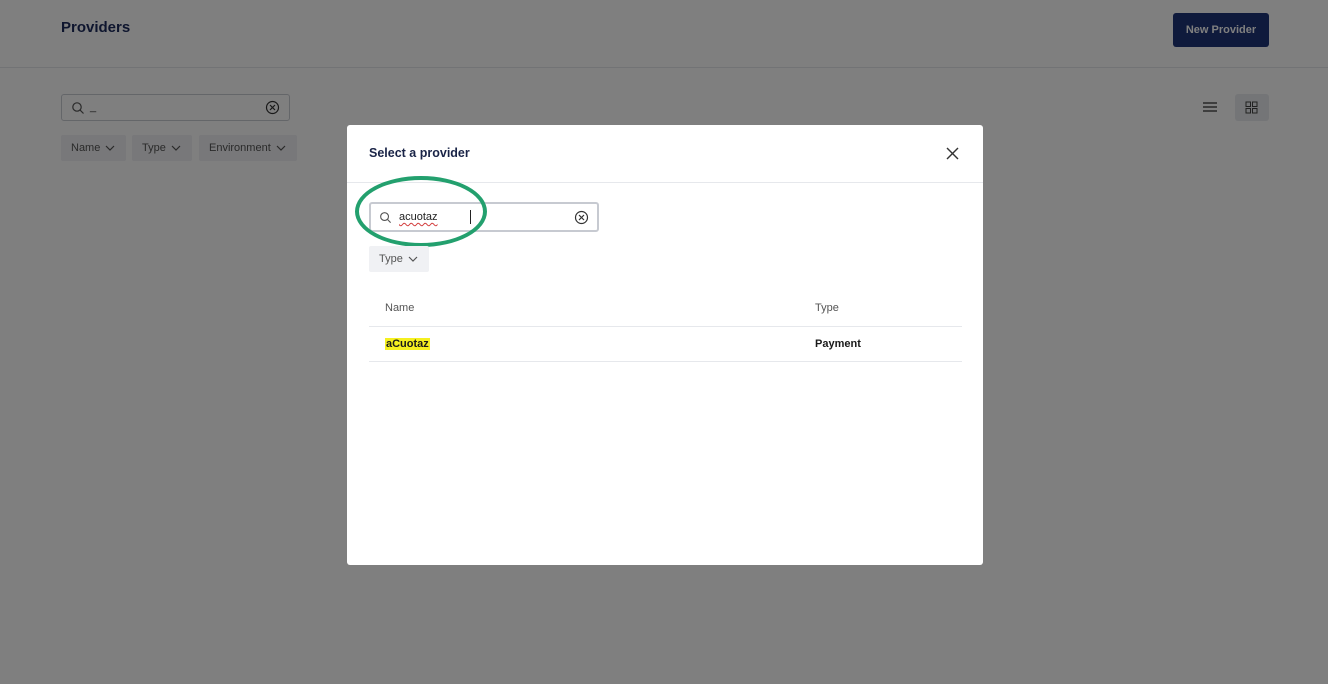 Image resolution: width=1328 pixels, height=684 pixels. What do you see at coordinates (421, 211) in the screenshot?
I see `annotation-circle` at bounding box center [421, 211].